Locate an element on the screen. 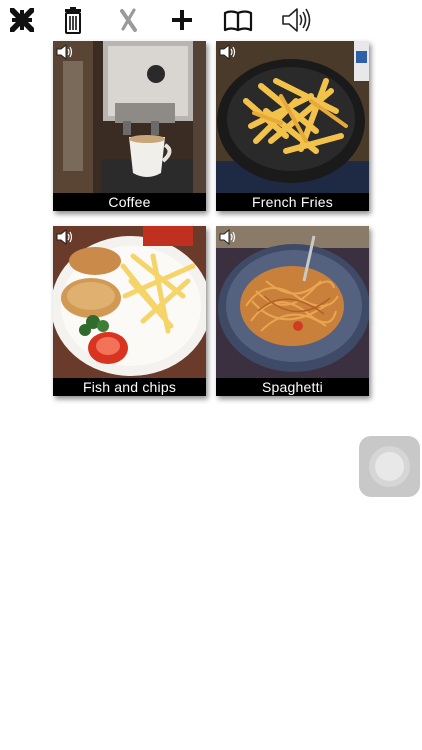  tile-label: Coffee is located at coordinates (129, 202).